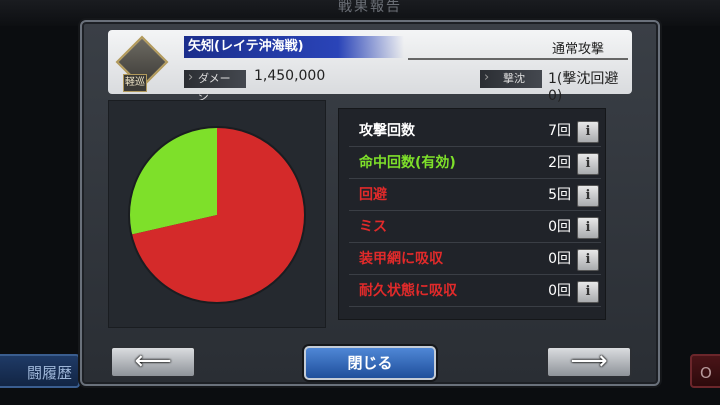 This screenshot has width=720, height=405. I want to click on attack-type: 通常攻撃, so click(577, 49).